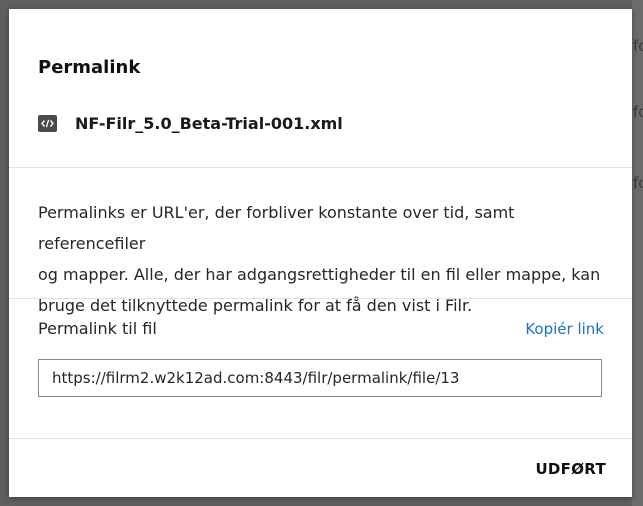  What do you see at coordinates (89, 67) in the screenshot?
I see `dialog-title: Permalink` at bounding box center [89, 67].